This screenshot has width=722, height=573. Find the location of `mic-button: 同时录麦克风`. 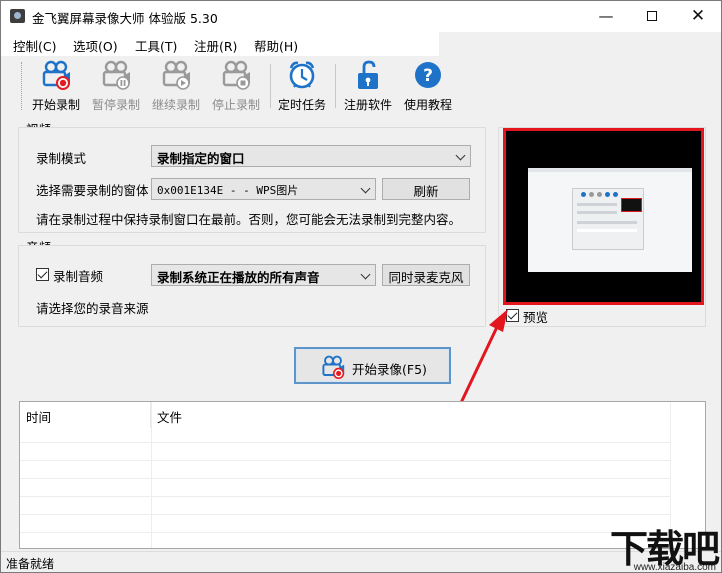

mic-button: 同时录麦克风 is located at coordinates (426, 275).